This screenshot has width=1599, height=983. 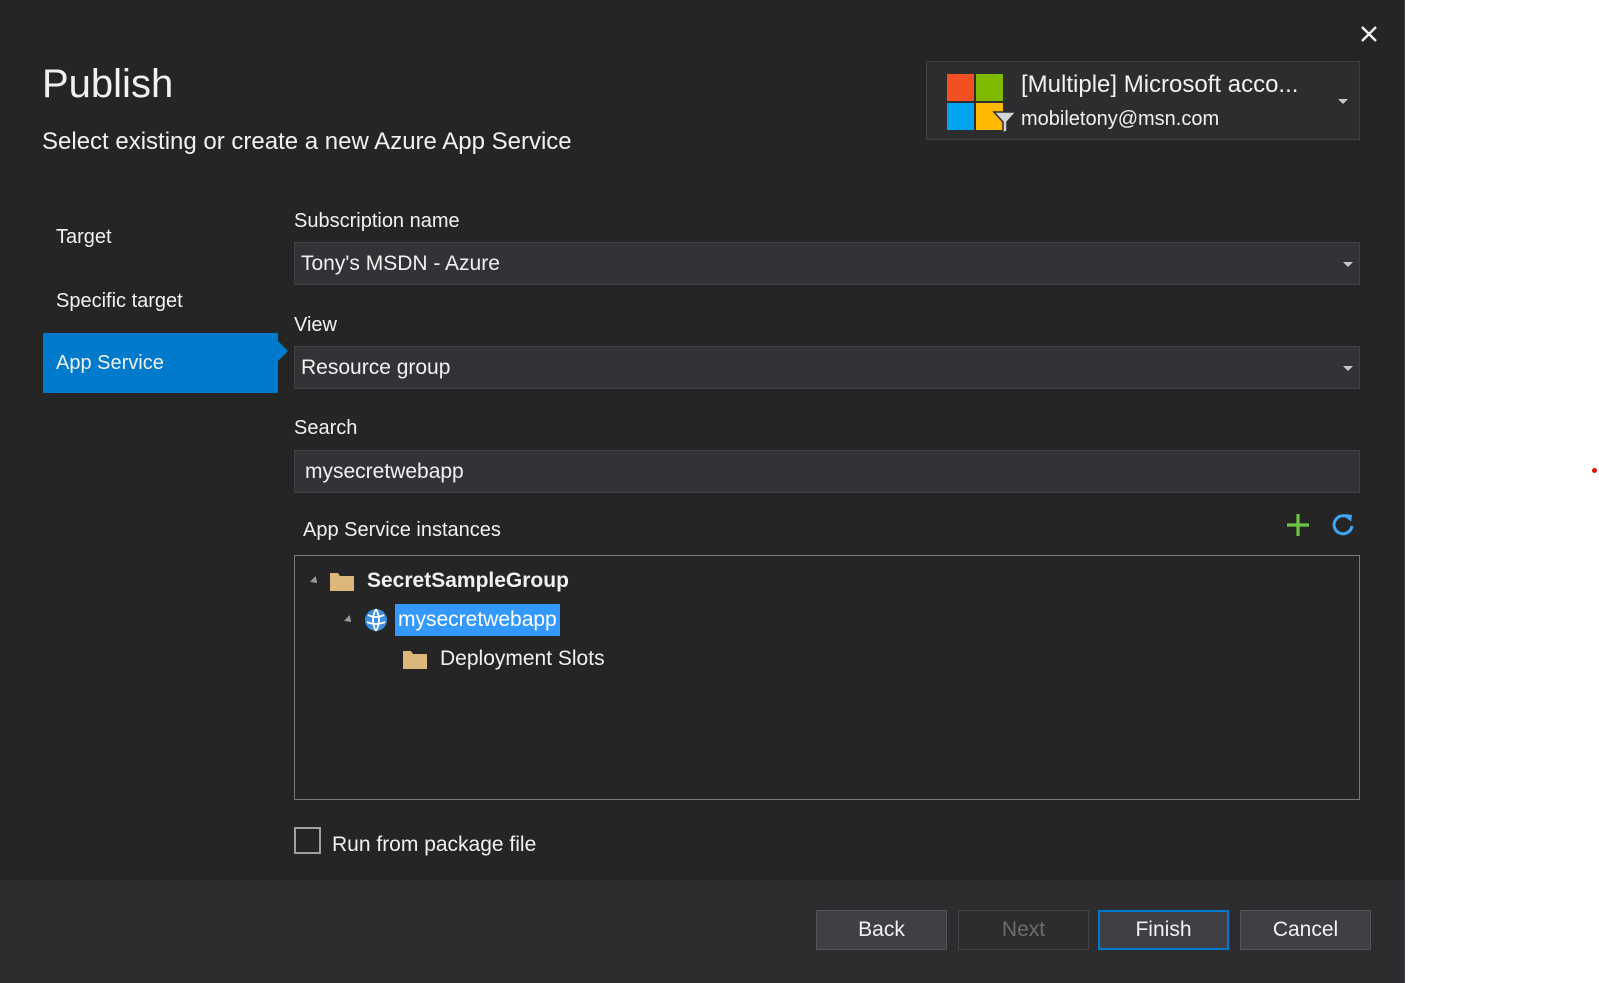 I want to click on plus-icon, so click(x=1298, y=525).